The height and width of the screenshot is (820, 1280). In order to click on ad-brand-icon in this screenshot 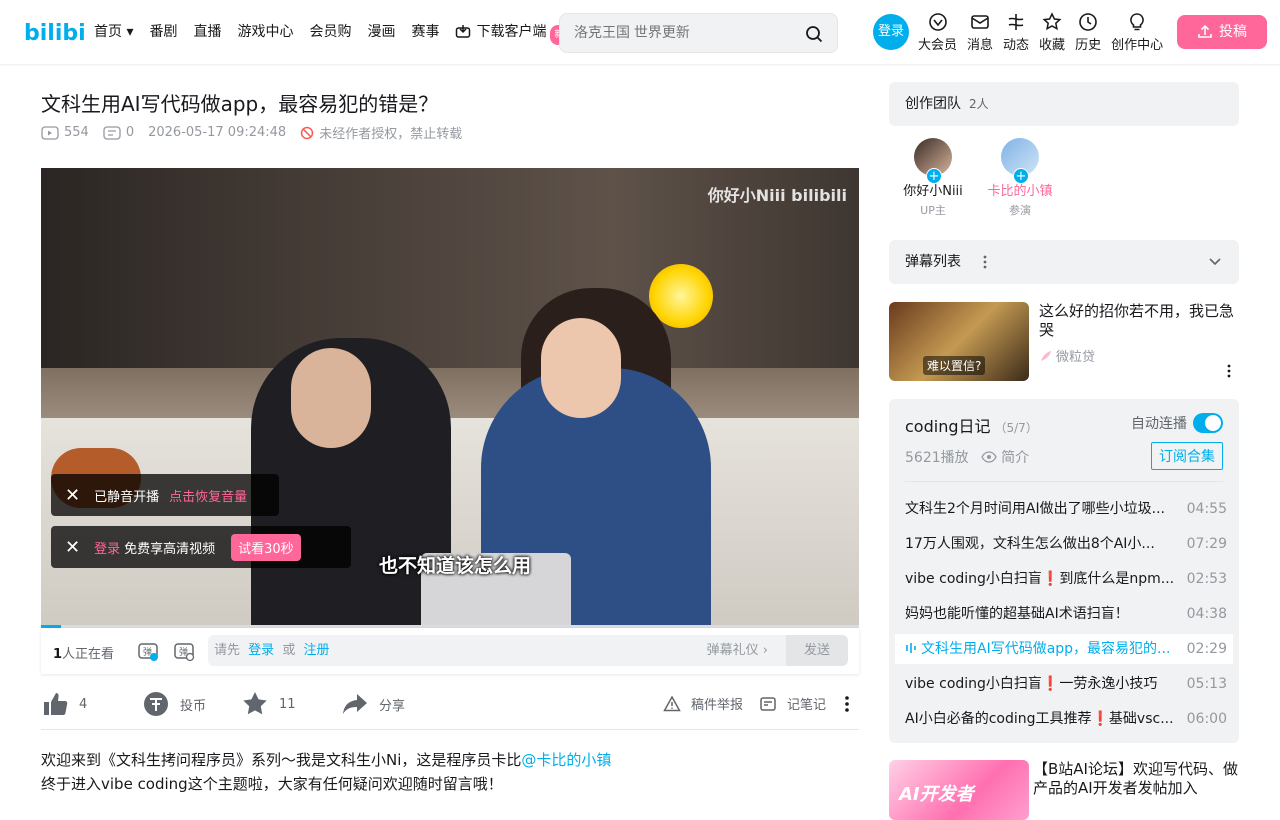, I will do `click(1046, 356)`.